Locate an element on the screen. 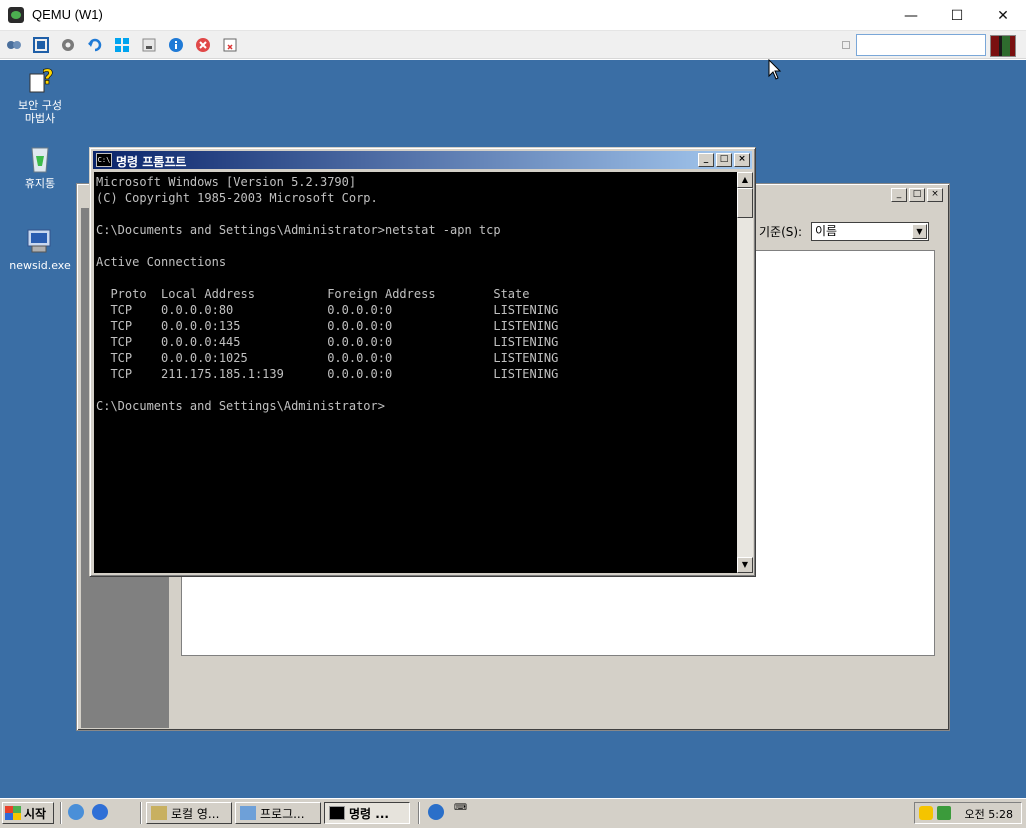  refresh-icon is located at coordinates (95, 45).